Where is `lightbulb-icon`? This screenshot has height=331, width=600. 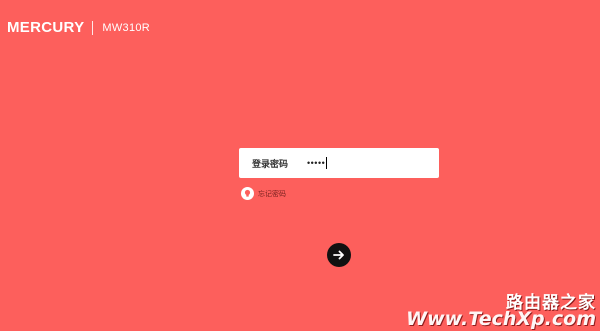 lightbulb-icon is located at coordinates (247, 193).